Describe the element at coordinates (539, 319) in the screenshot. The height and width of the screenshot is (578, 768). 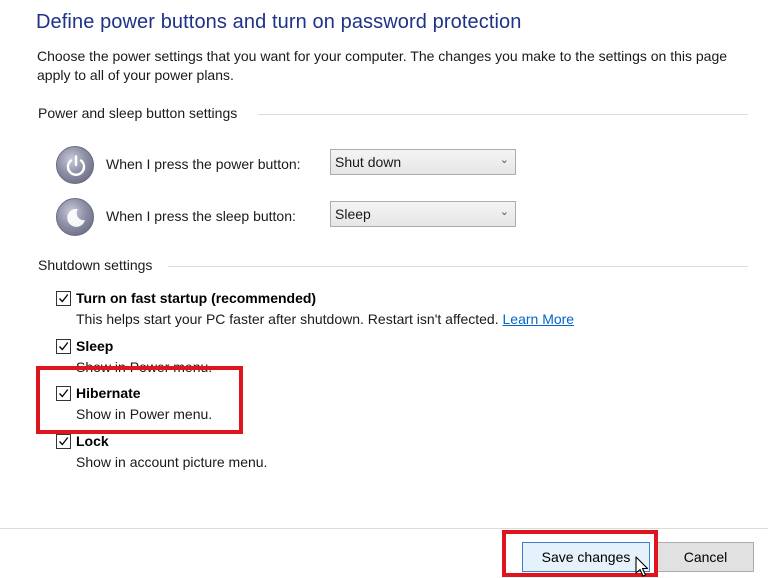
I see `learn-more-link: Learn More` at that location.